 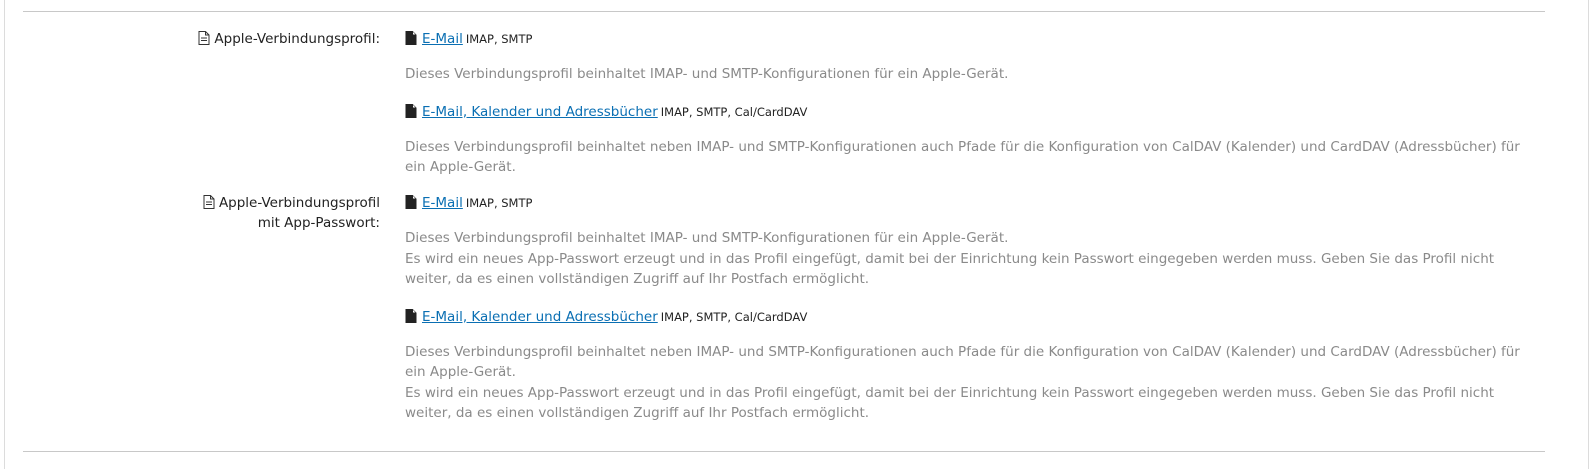 I want to click on bottom-divider, so click(x=784, y=451).